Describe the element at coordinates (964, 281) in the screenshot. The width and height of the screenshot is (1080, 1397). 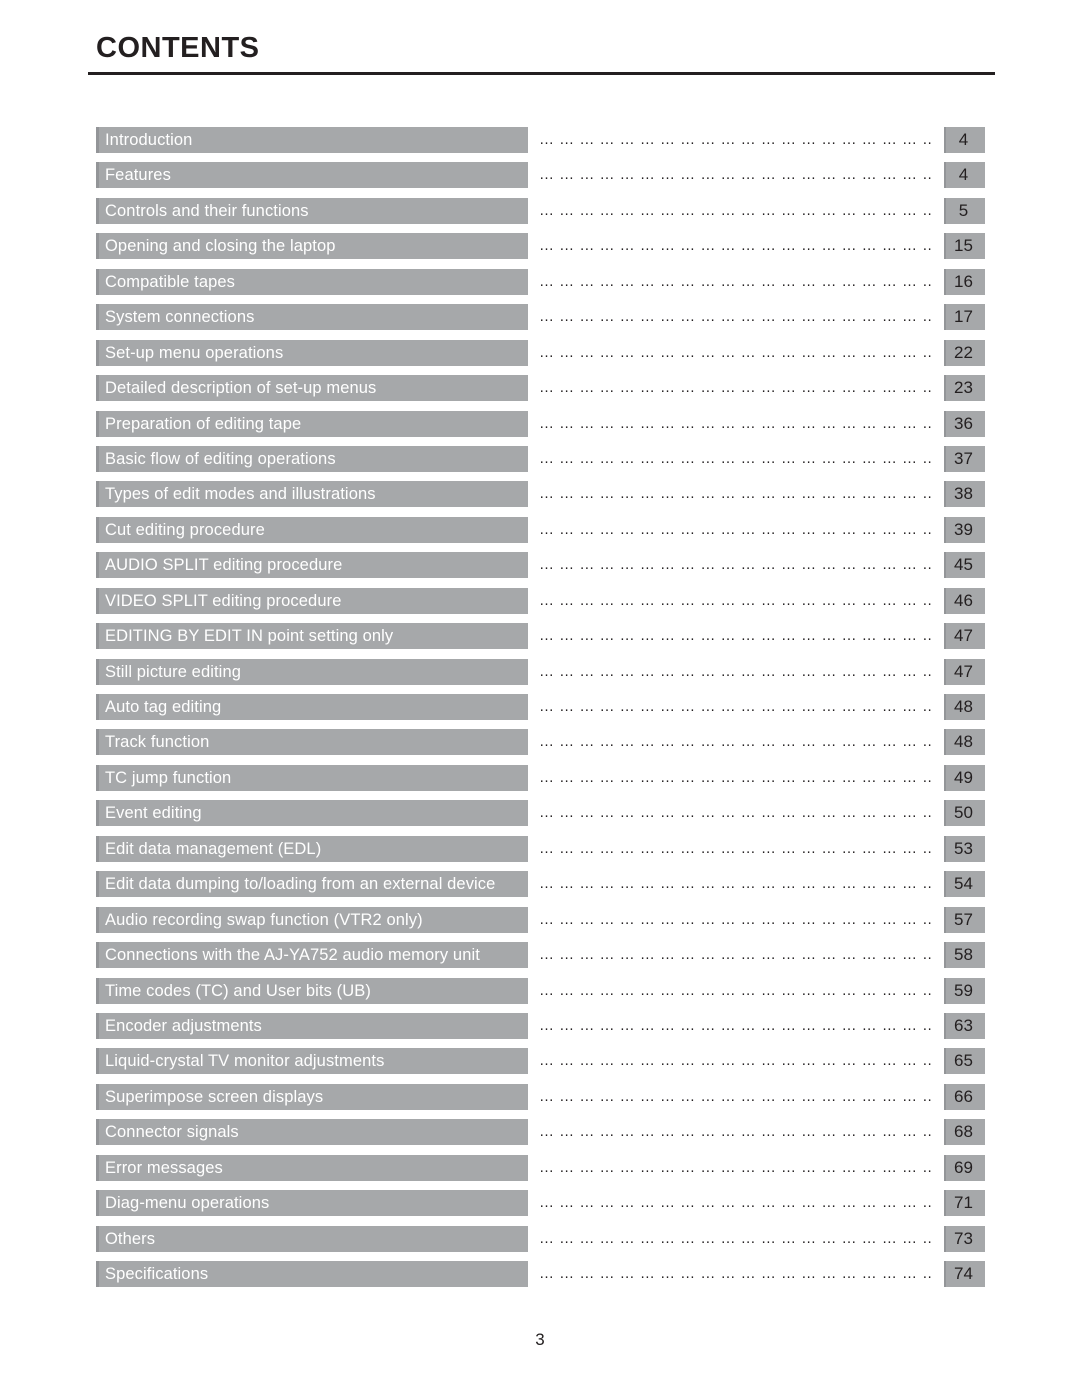
I see `toc-page-box: 16` at that location.